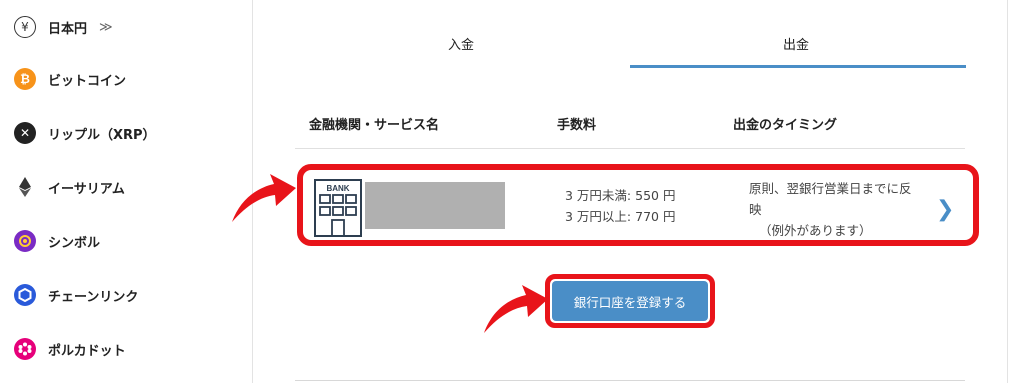 Image resolution: width=1024 pixels, height=383 pixels. I want to click on symbol-icon, so click(25, 241).